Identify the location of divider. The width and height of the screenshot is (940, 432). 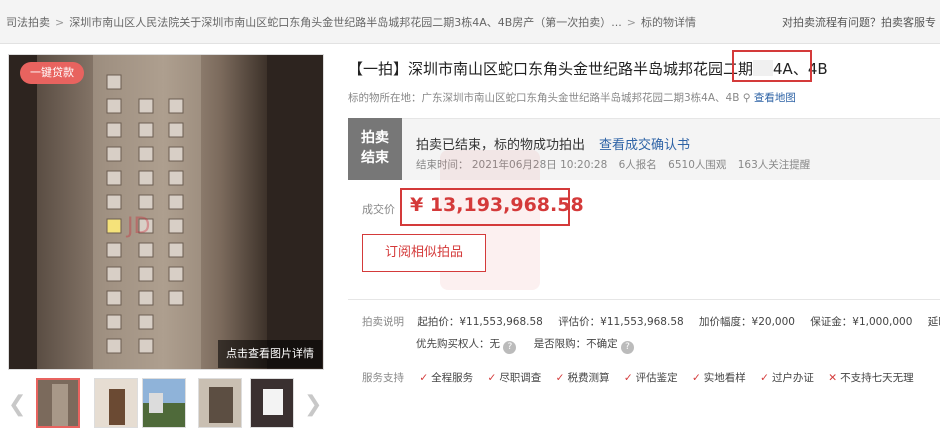
(644, 299).